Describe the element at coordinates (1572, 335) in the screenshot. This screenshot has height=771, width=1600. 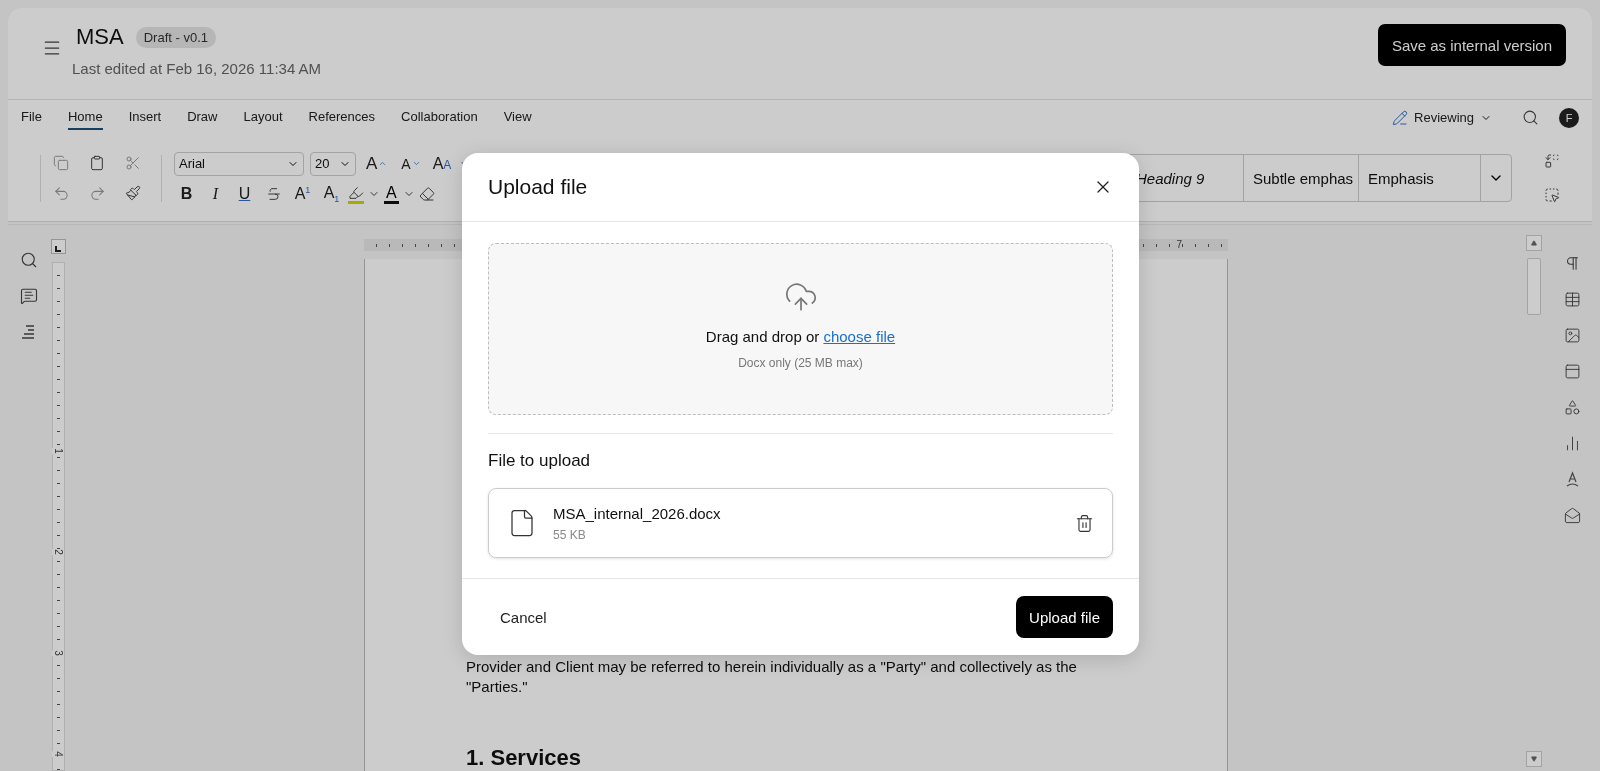
I see `image-icon` at that location.